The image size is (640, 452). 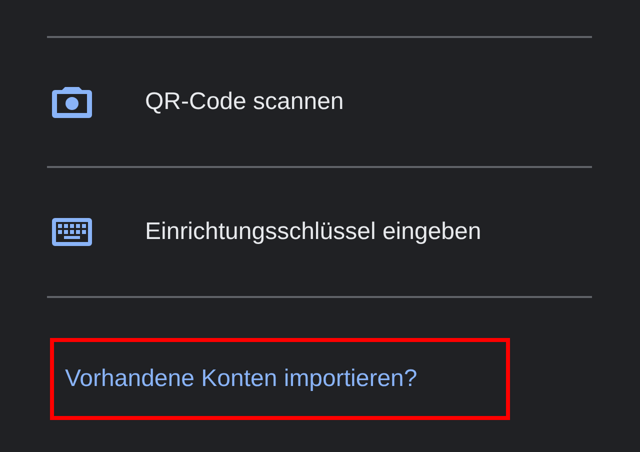 What do you see at coordinates (72, 232) in the screenshot?
I see `keyboard-icon` at bounding box center [72, 232].